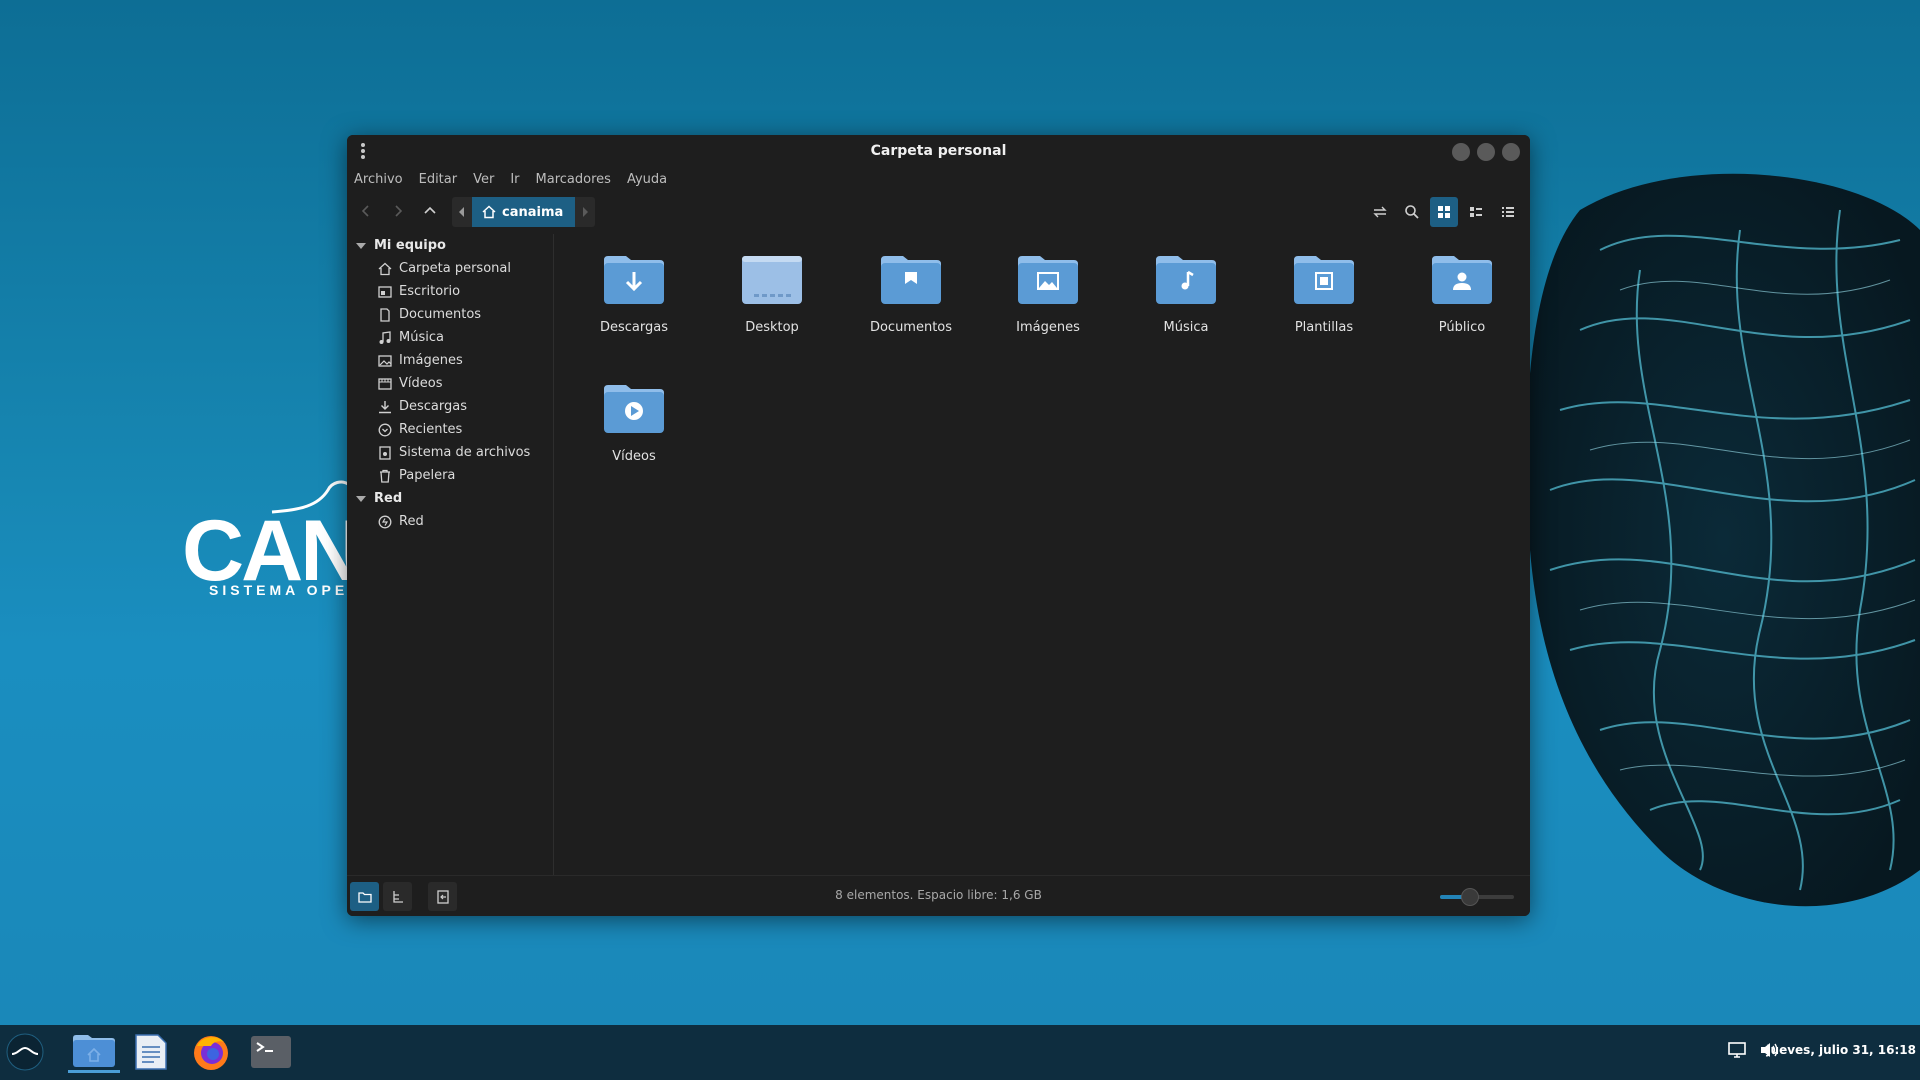  Describe the element at coordinates (385, 452) in the screenshot. I see `filesystem-icon` at that location.